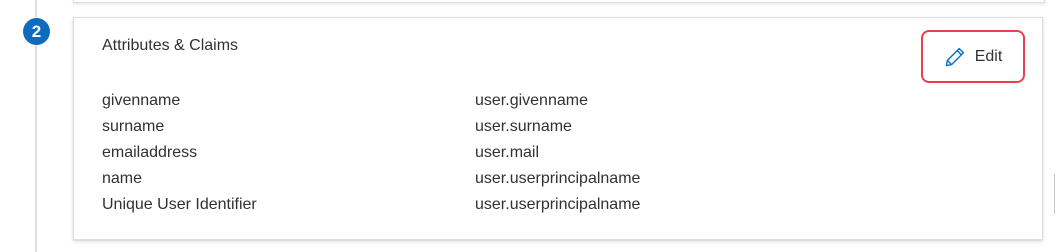 This screenshot has width=1058, height=252. What do you see at coordinates (122, 178) in the screenshot?
I see `claim-name: name` at bounding box center [122, 178].